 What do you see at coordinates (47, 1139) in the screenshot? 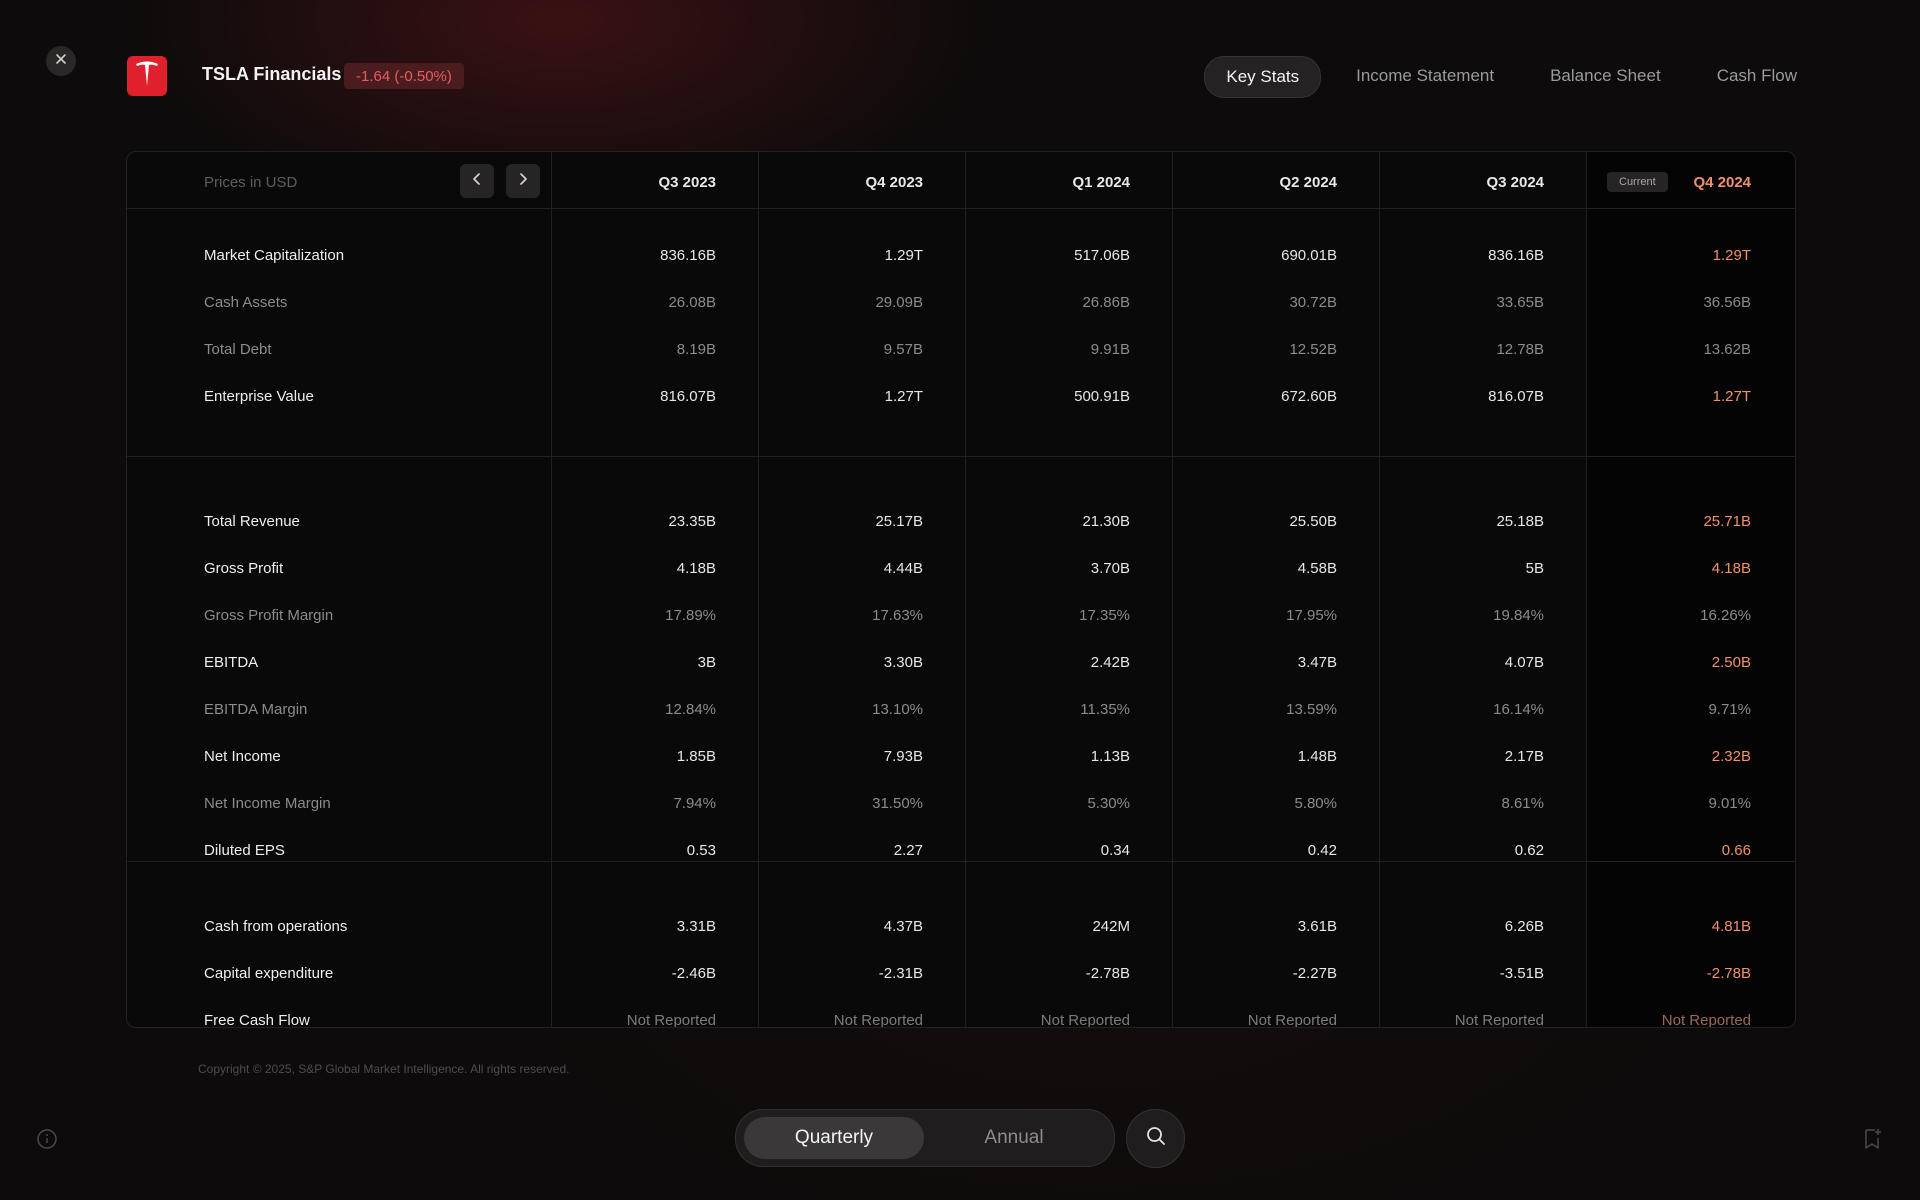
I see `info-button` at bounding box center [47, 1139].